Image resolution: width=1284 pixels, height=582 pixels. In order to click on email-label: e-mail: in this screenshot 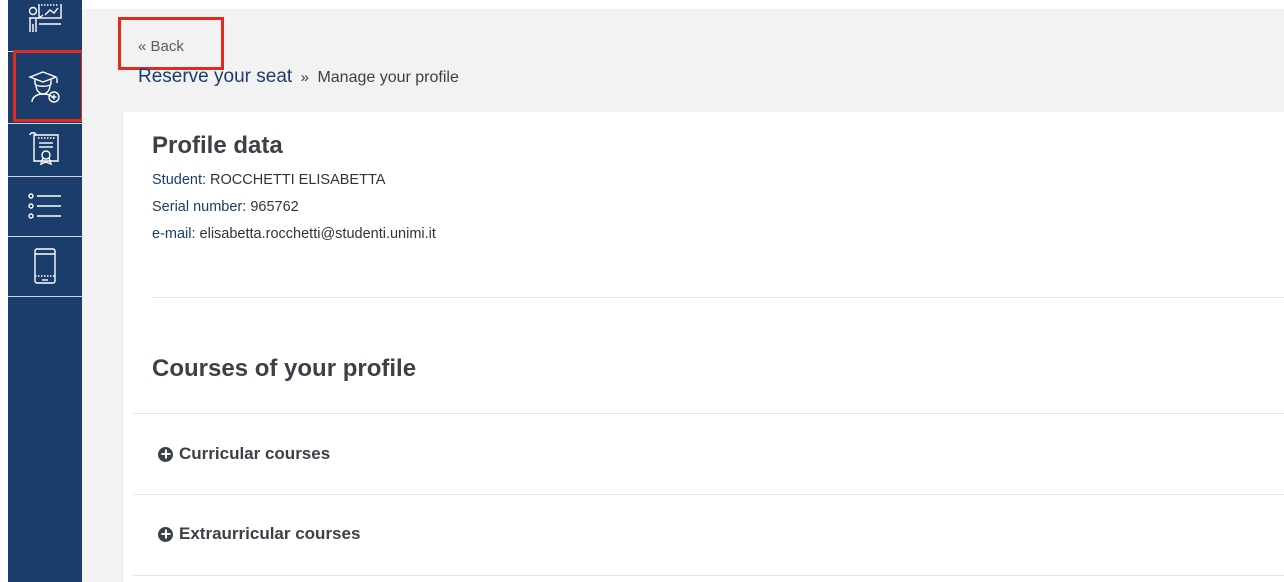, I will do `click(174, 234)`.